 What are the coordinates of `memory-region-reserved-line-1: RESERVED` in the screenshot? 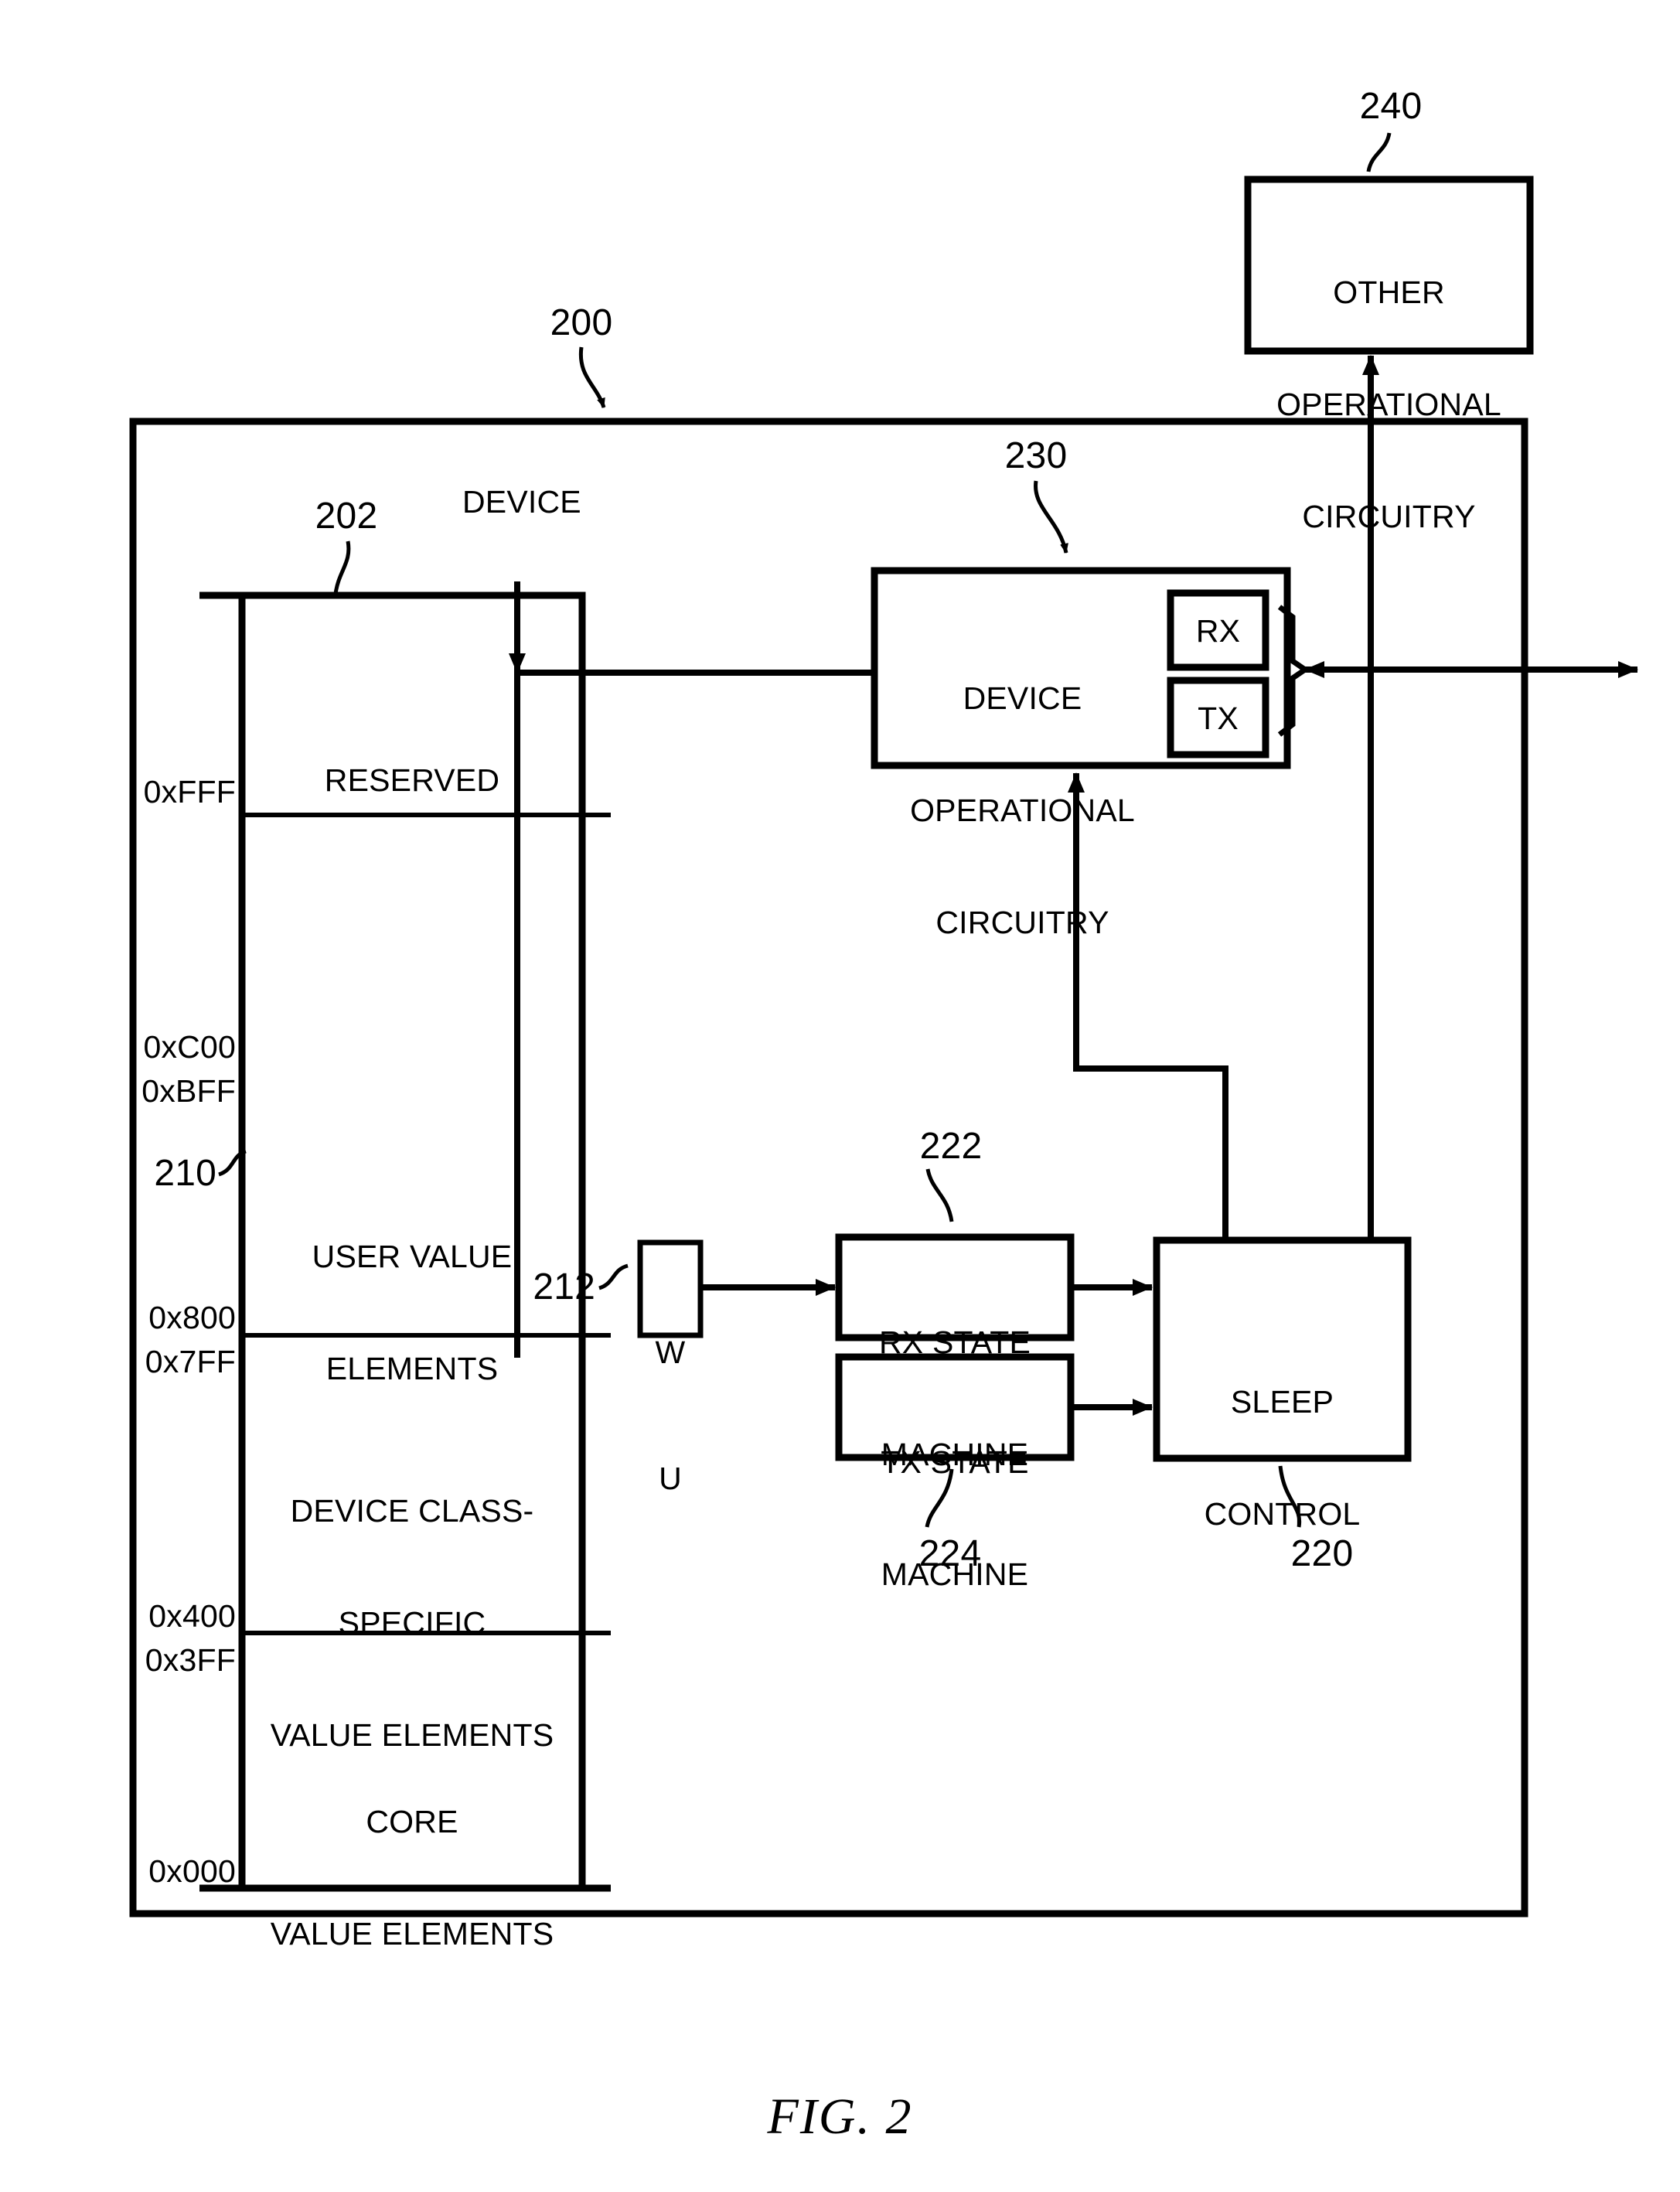 It's located at (412, 780).